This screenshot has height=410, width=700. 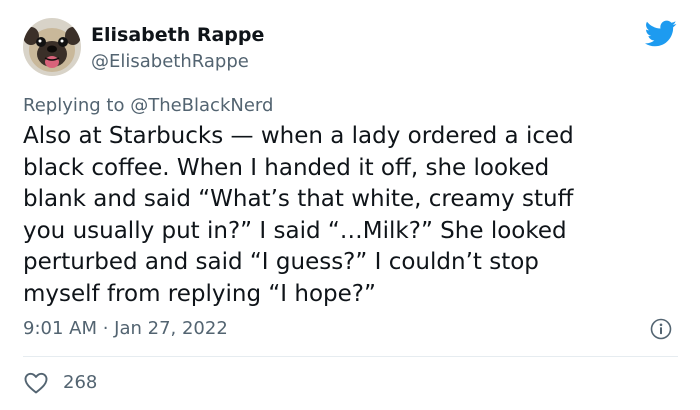 I want to click on replying-to: Replying to @TheBlackNerd, so click(x=148, y=106).